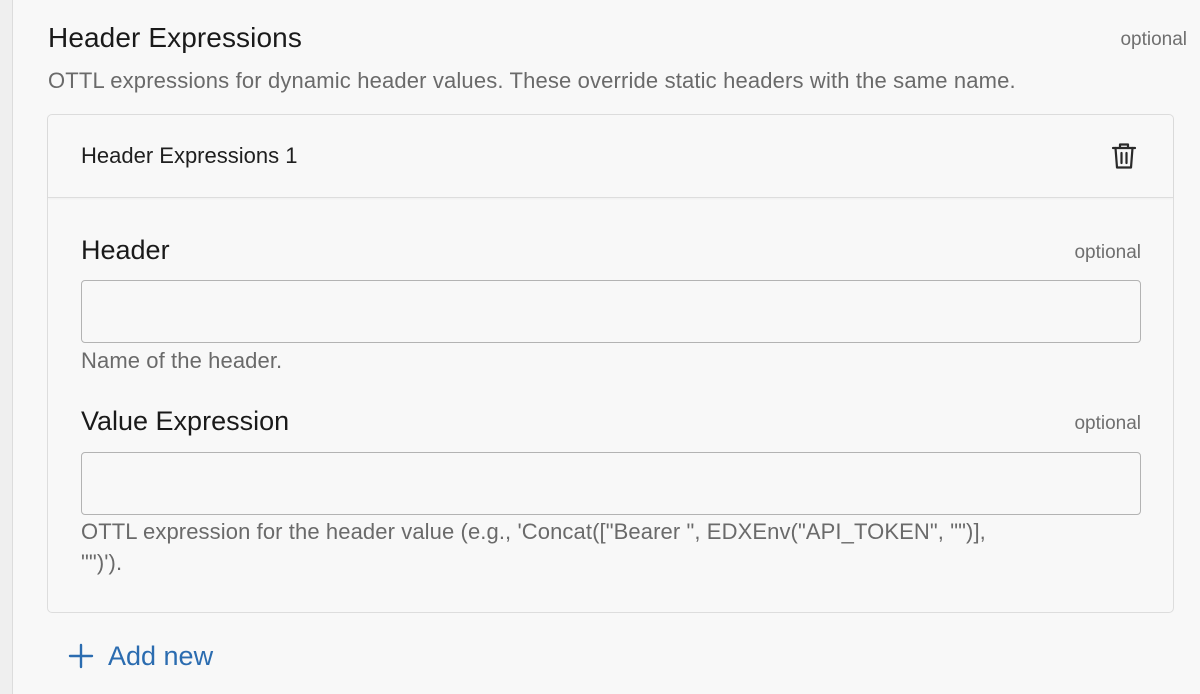 This screenshot has height=694, width=1200. I want to click on add-new-button: Add new, so click(140, 656).